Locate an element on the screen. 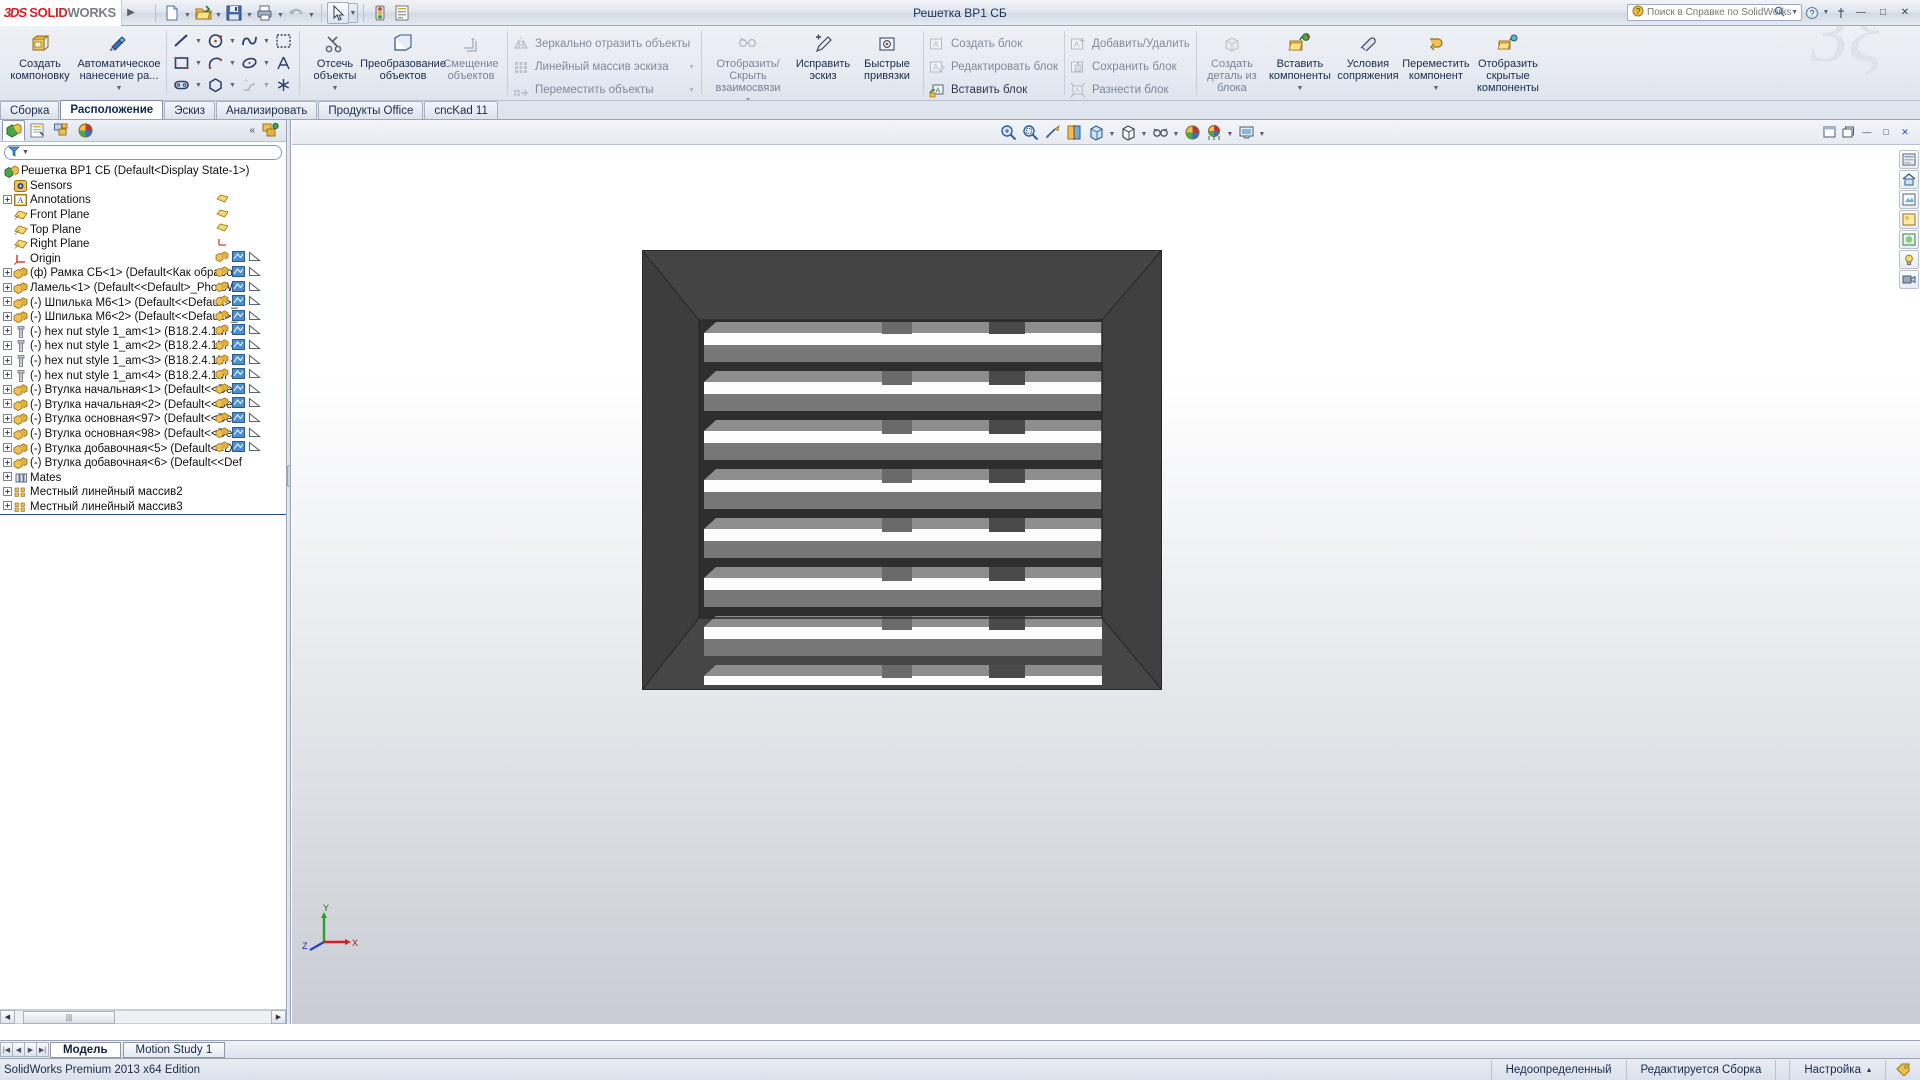 This screenshot has width=1920, height=1080. make-block-button: A Создать блок is located at coordinates (993, 44).